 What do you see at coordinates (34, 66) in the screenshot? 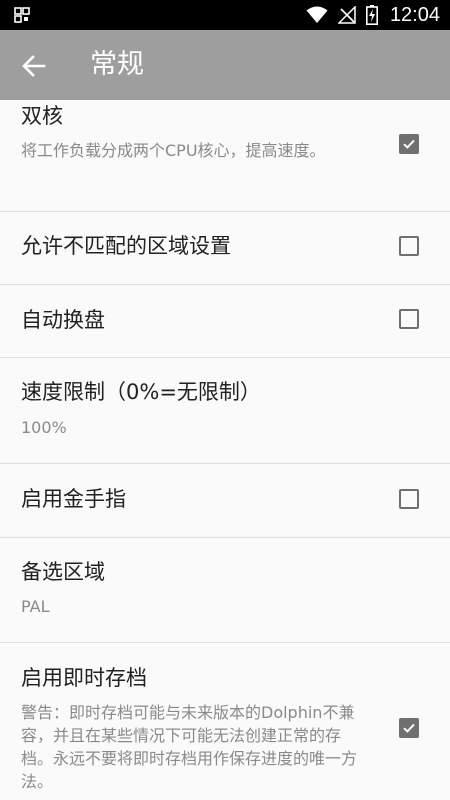
I see `arrow-left-icon` at bounding box center [34, 66].